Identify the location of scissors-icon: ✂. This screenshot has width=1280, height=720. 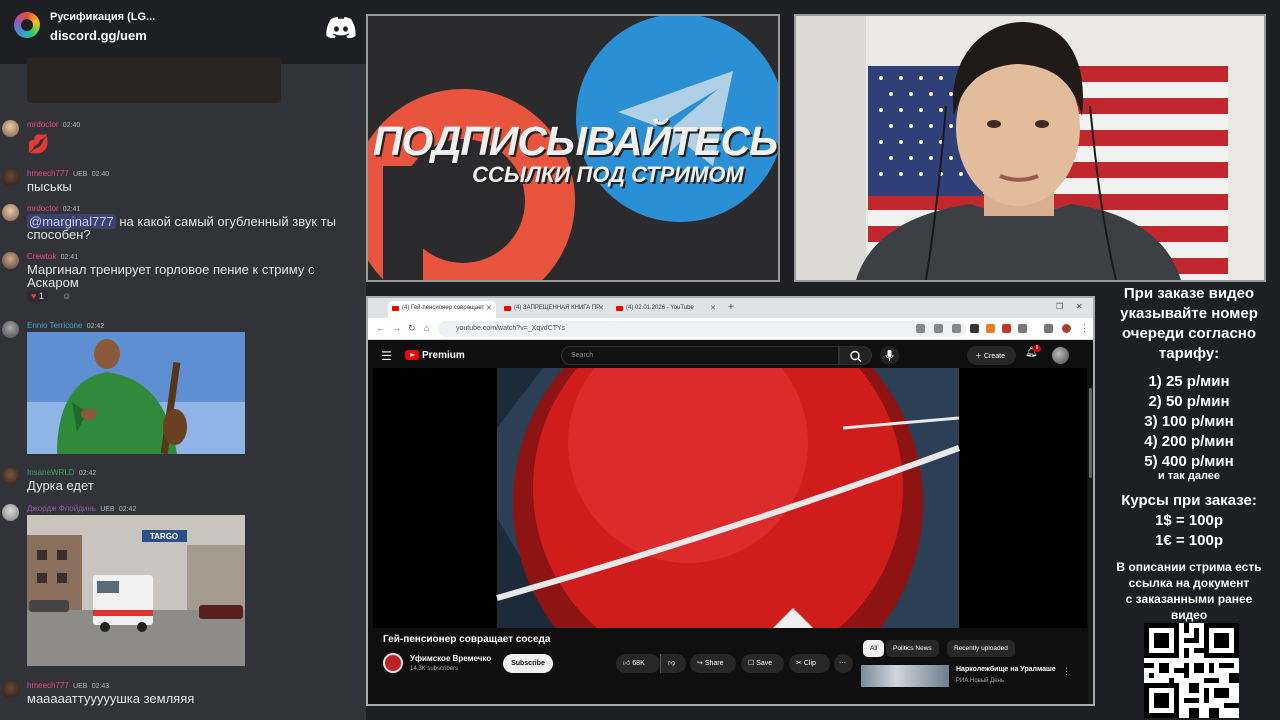
(799, 663).